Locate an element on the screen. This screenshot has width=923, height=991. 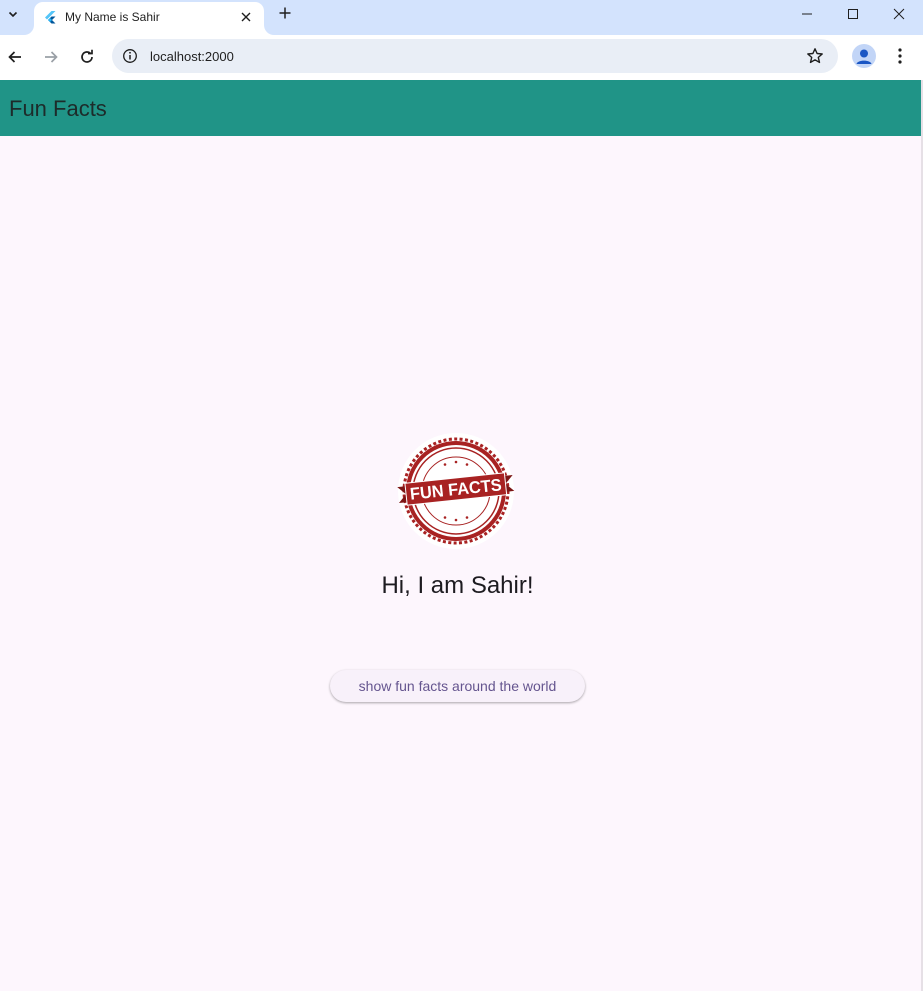
page-title: Fun Facts is located at coordinates (58, 108).